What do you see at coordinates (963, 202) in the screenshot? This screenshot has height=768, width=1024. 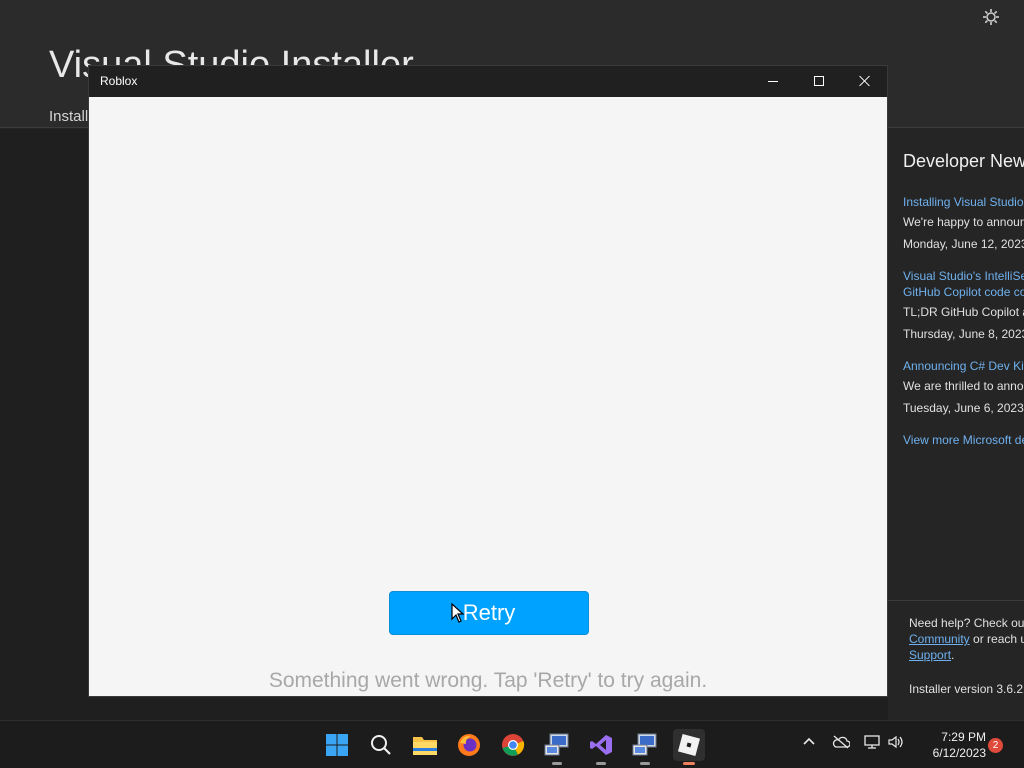 I see `news-link: Installing Visual Studio` at bounding box center [963, 202].